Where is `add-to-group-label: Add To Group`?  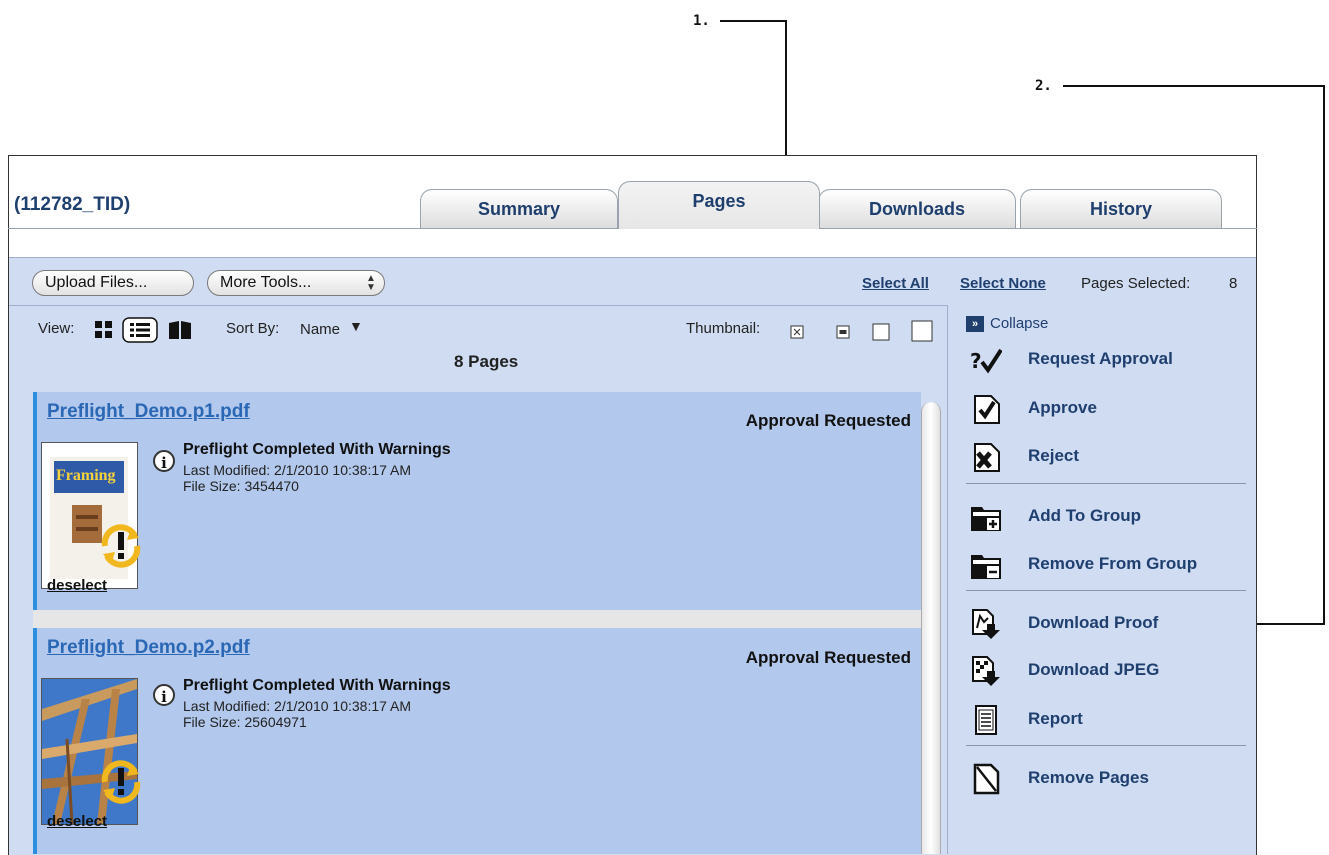
add-to-group-label: Add To Group is located at coordinates (1084, 515).